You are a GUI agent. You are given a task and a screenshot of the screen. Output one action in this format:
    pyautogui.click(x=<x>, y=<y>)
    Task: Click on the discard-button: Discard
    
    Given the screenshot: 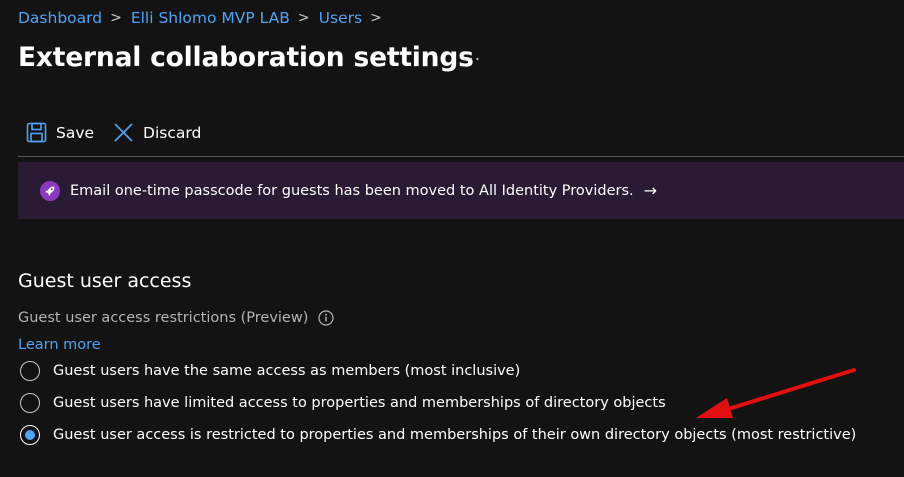 What is the action you would take?
    pyautogui.click(x=157, y=132)
    